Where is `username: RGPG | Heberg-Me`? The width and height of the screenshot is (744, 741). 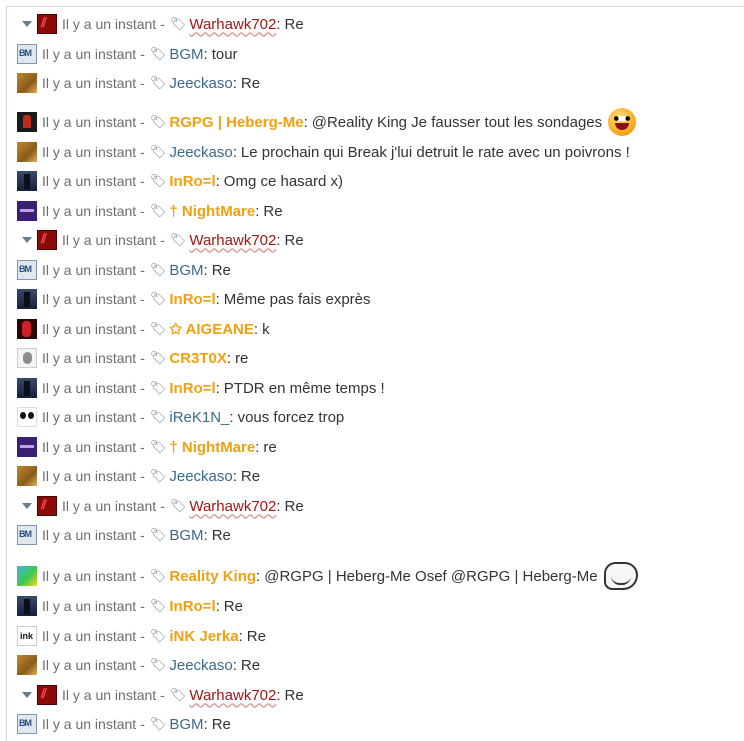
username: RGPG | Heberg-Me is located at coordinates (236, 122).